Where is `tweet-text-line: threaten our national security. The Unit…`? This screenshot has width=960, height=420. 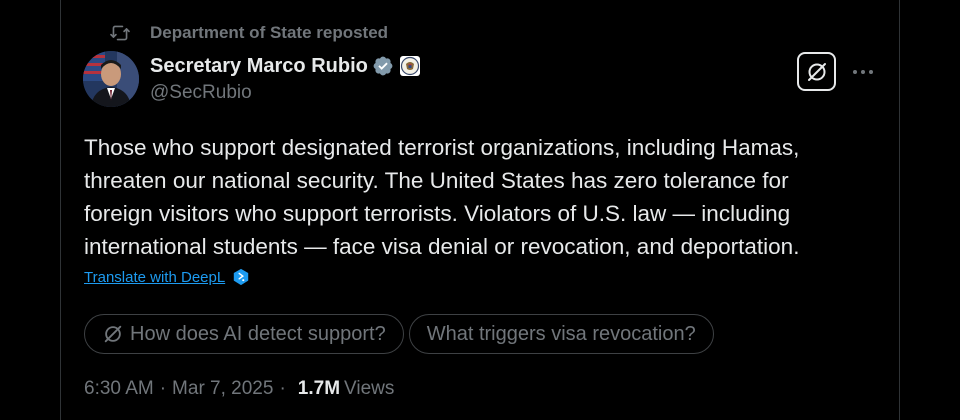 tweet-text-line: threaten our national security. The Unit… is located at coordinates (436, 180).